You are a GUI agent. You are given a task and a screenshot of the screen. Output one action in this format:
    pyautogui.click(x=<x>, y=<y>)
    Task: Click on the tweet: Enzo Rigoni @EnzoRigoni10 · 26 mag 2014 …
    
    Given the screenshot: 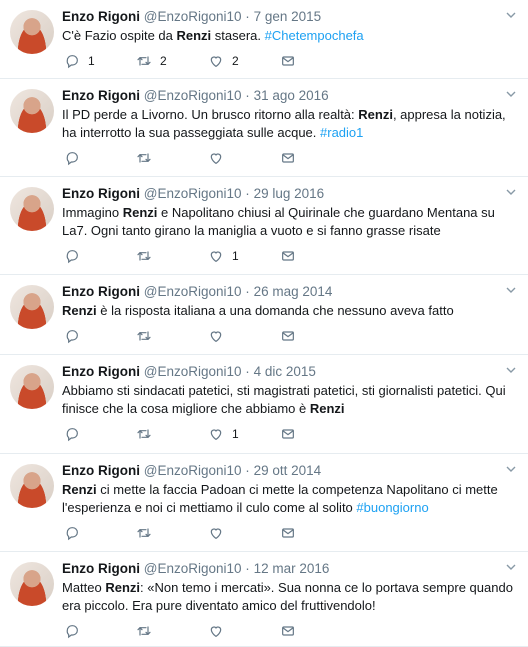 What is the action you would take?
    pyautogui.click(x=264, y=315)
    